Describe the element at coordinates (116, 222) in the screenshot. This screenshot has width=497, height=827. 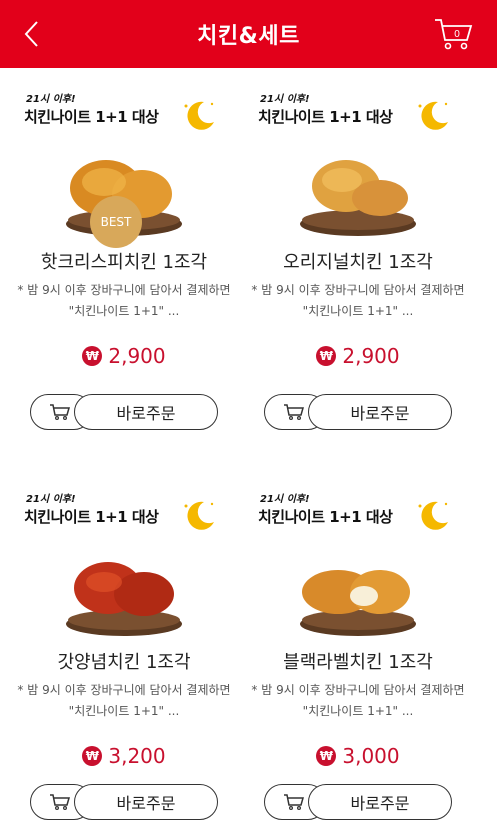
I see `best-badge: BEST` at that location.